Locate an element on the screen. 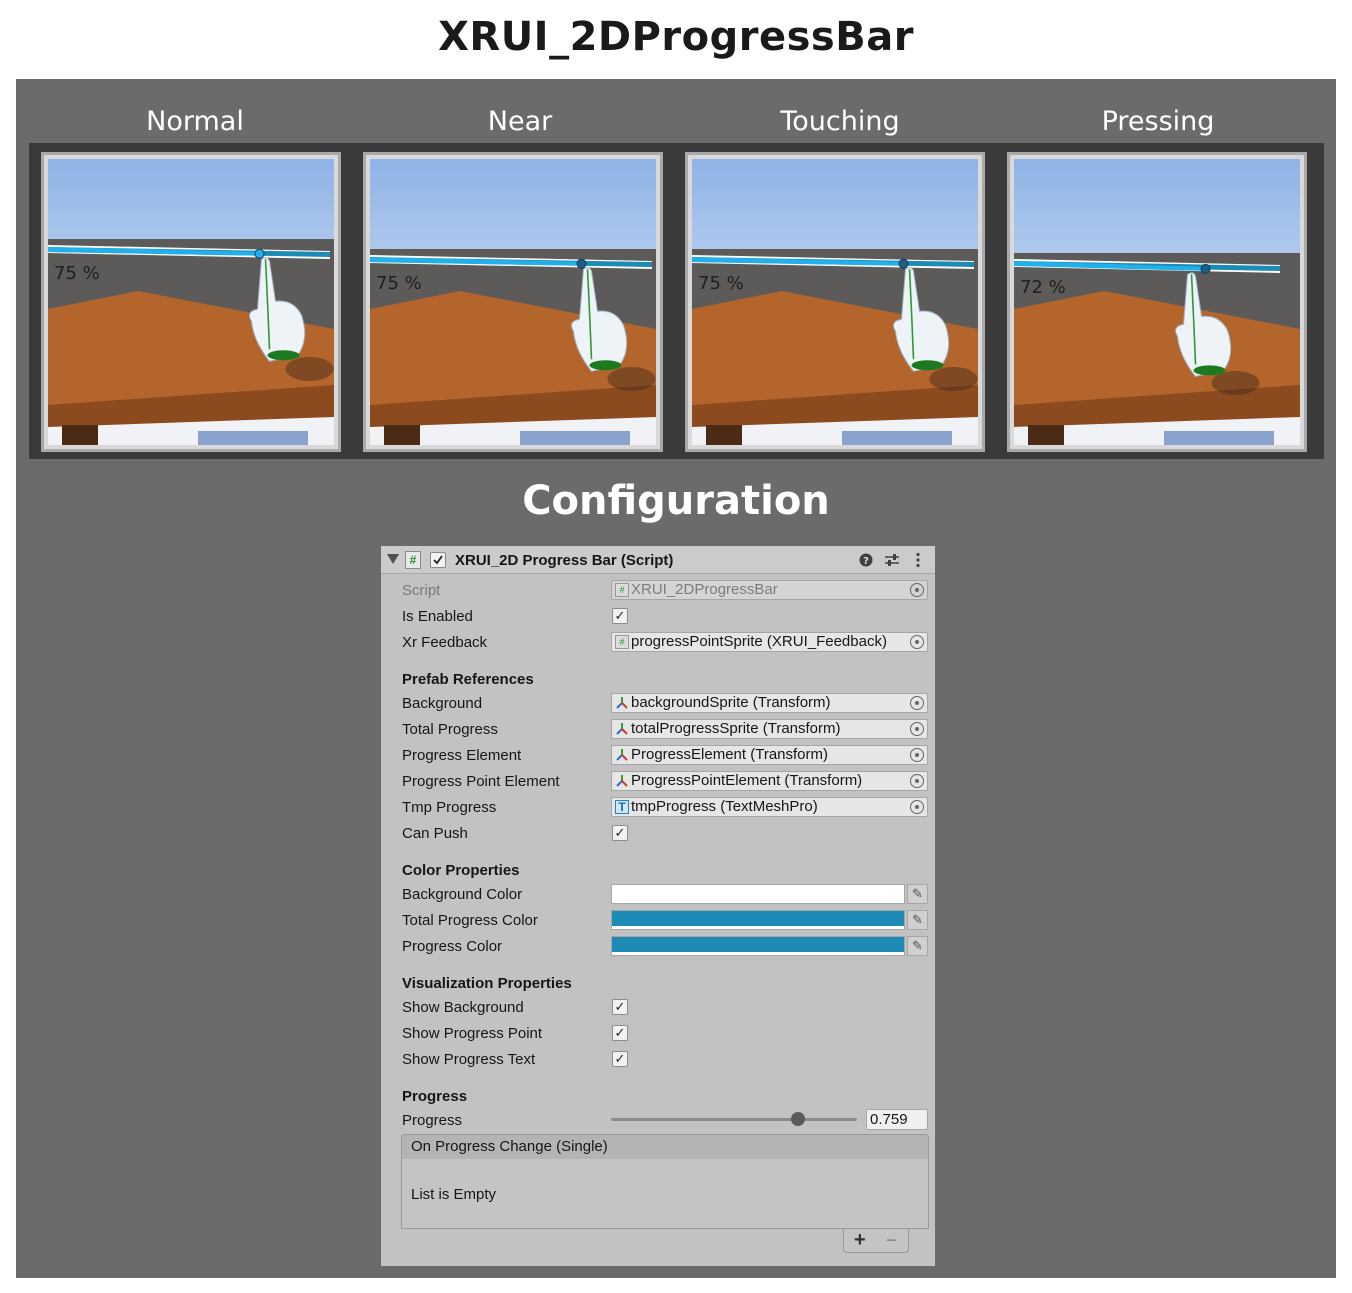 This screenshot has width=1352, height=1293. progress-point-element-field: ProgressPointElement (Transform) is located at coordinates (769, 781).